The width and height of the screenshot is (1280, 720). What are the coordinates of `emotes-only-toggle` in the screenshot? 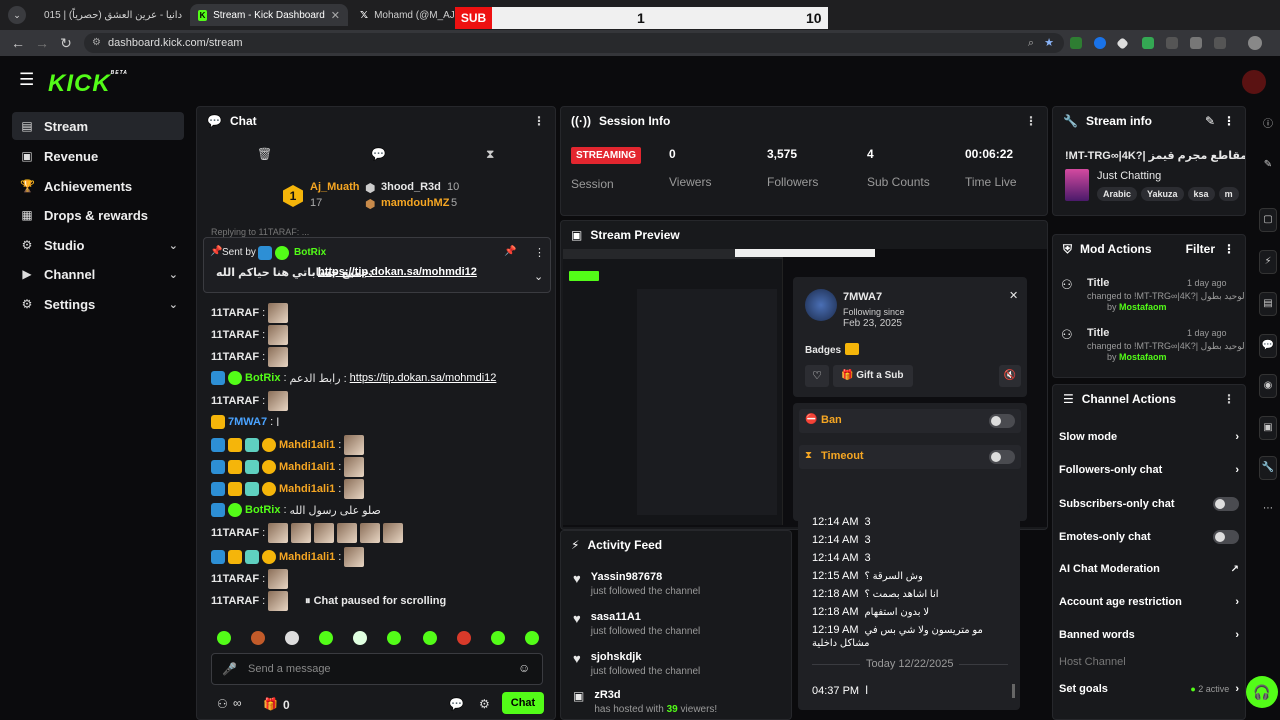 It's located at (1226, 537).